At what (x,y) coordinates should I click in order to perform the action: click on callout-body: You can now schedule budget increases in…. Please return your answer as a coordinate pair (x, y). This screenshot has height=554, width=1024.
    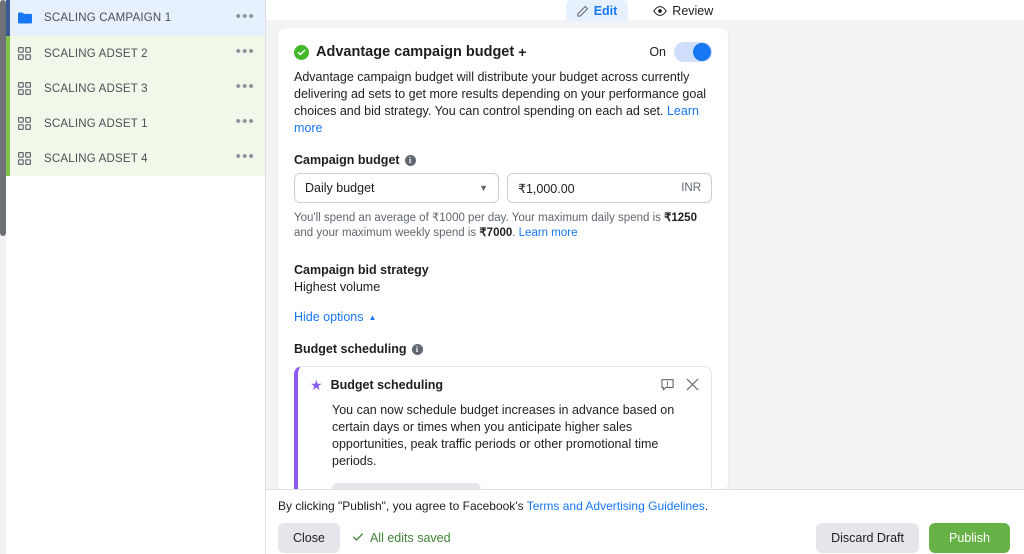
    Looking at the image, I should click on (503, 435).